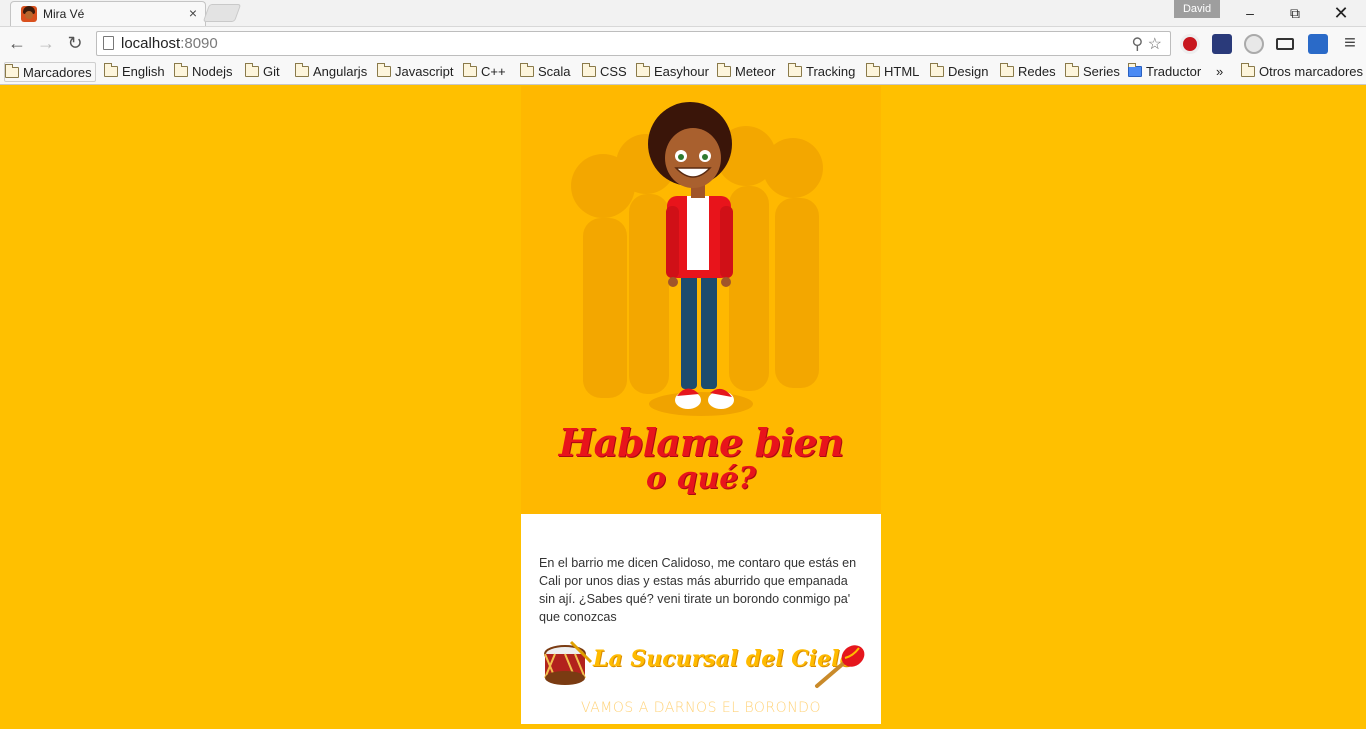 Image resolution: width=1366 pixels, height=729 pixels. Describe the element at coordinates (703, 665) in the screenshot. I see `brand-logo: La Sucursal del Cielo` at that location.